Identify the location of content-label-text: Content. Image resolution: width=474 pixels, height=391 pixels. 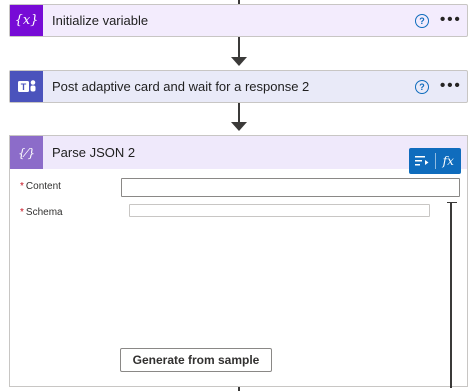
(43, 186).